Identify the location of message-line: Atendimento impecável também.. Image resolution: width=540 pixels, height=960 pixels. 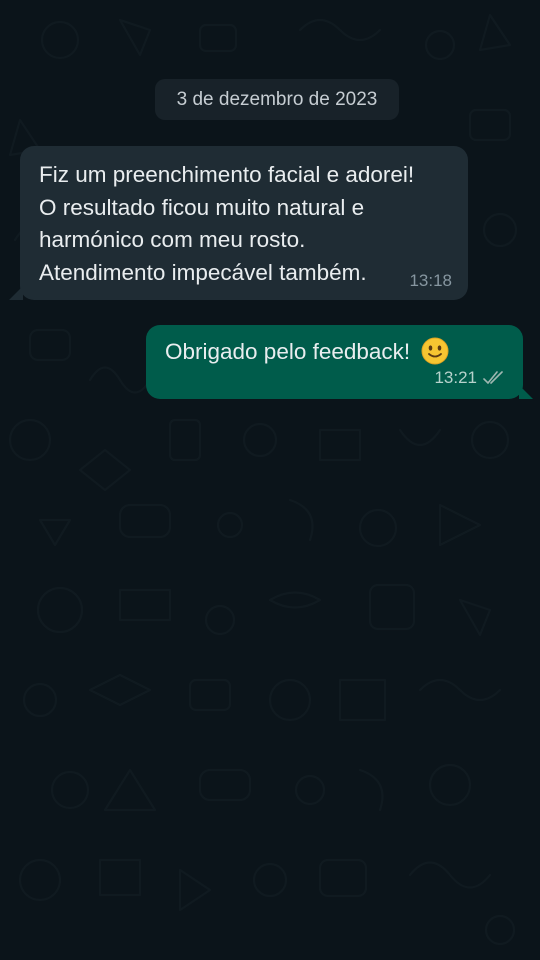
(203, 272).